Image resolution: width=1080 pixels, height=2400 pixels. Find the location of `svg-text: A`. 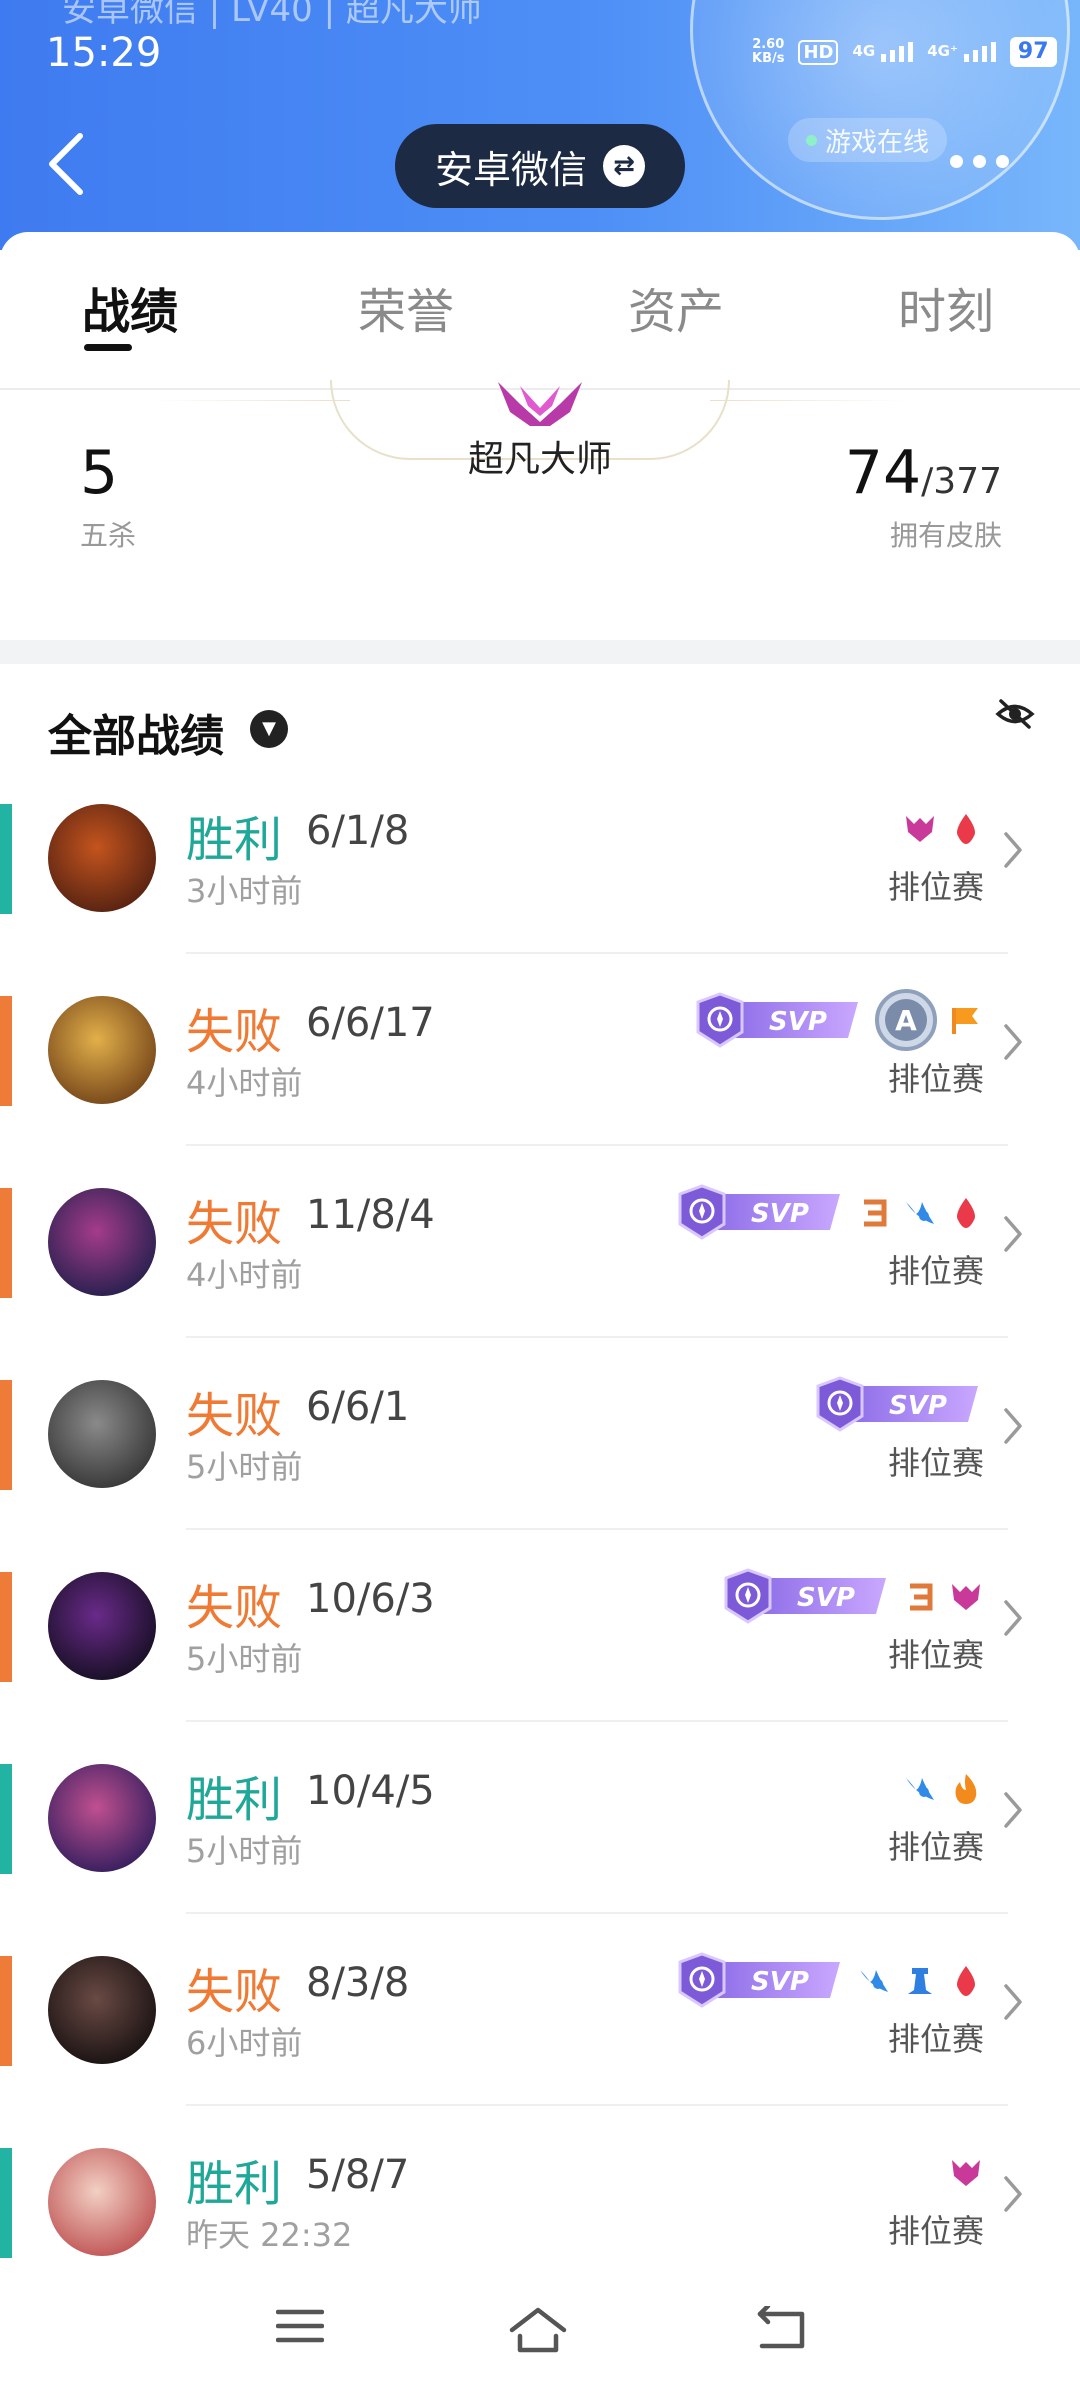

svg-text: A is located at coordinates (906, 1020).